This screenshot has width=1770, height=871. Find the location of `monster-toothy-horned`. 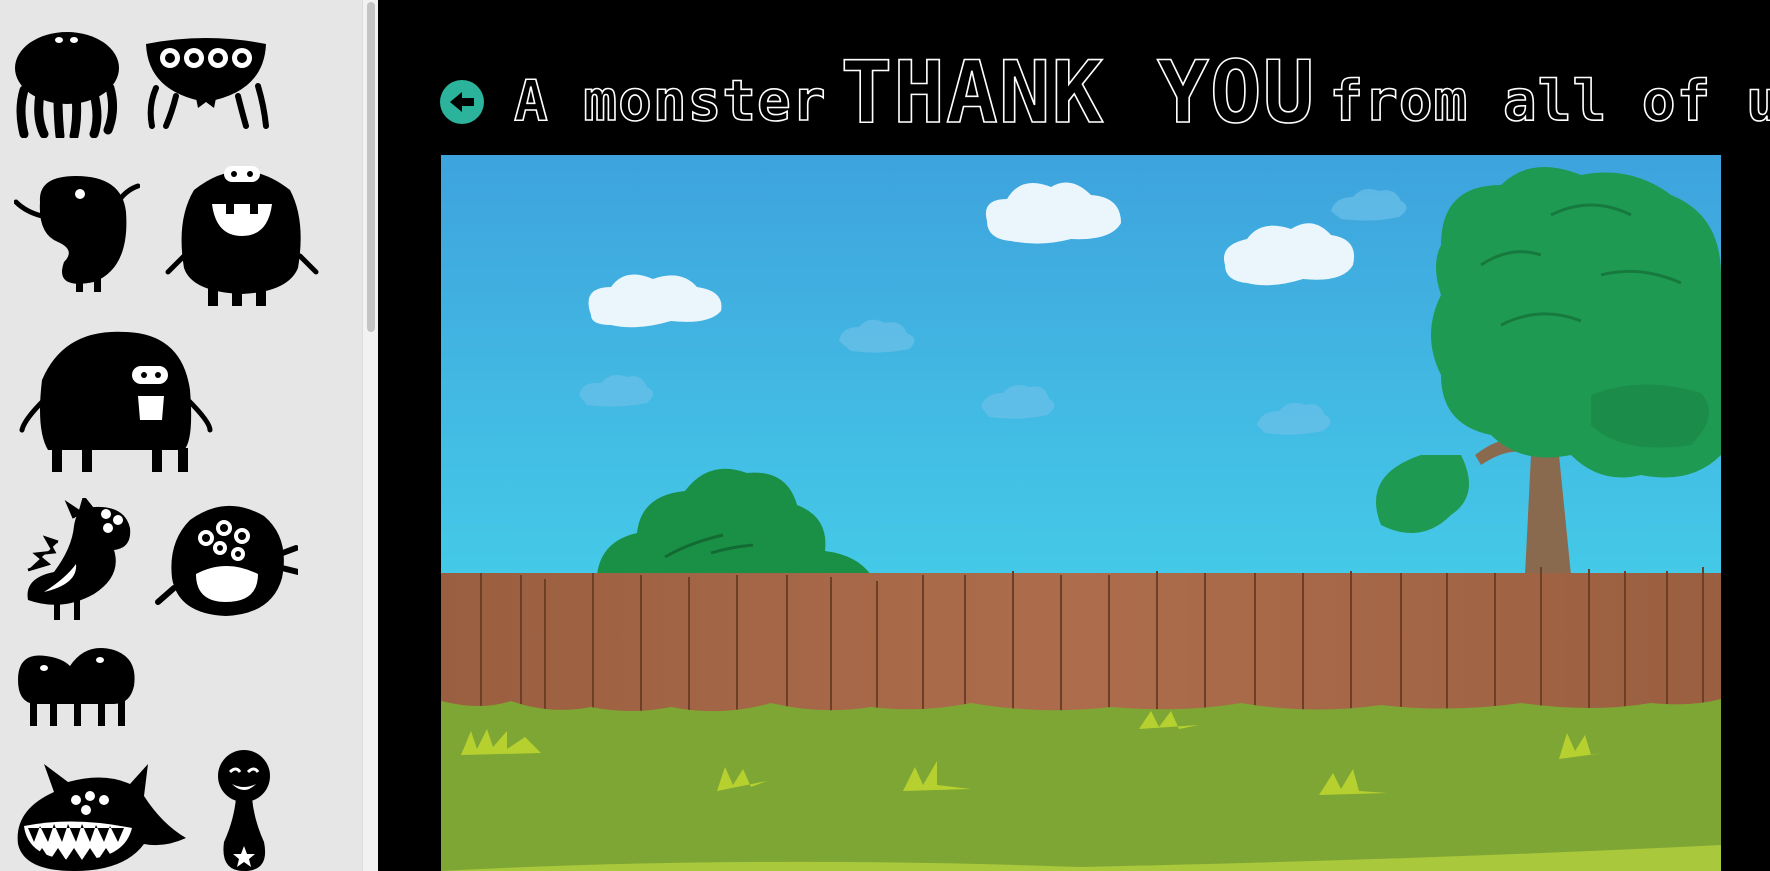

monster-toothy-horned is located at coordinates (100, 817).